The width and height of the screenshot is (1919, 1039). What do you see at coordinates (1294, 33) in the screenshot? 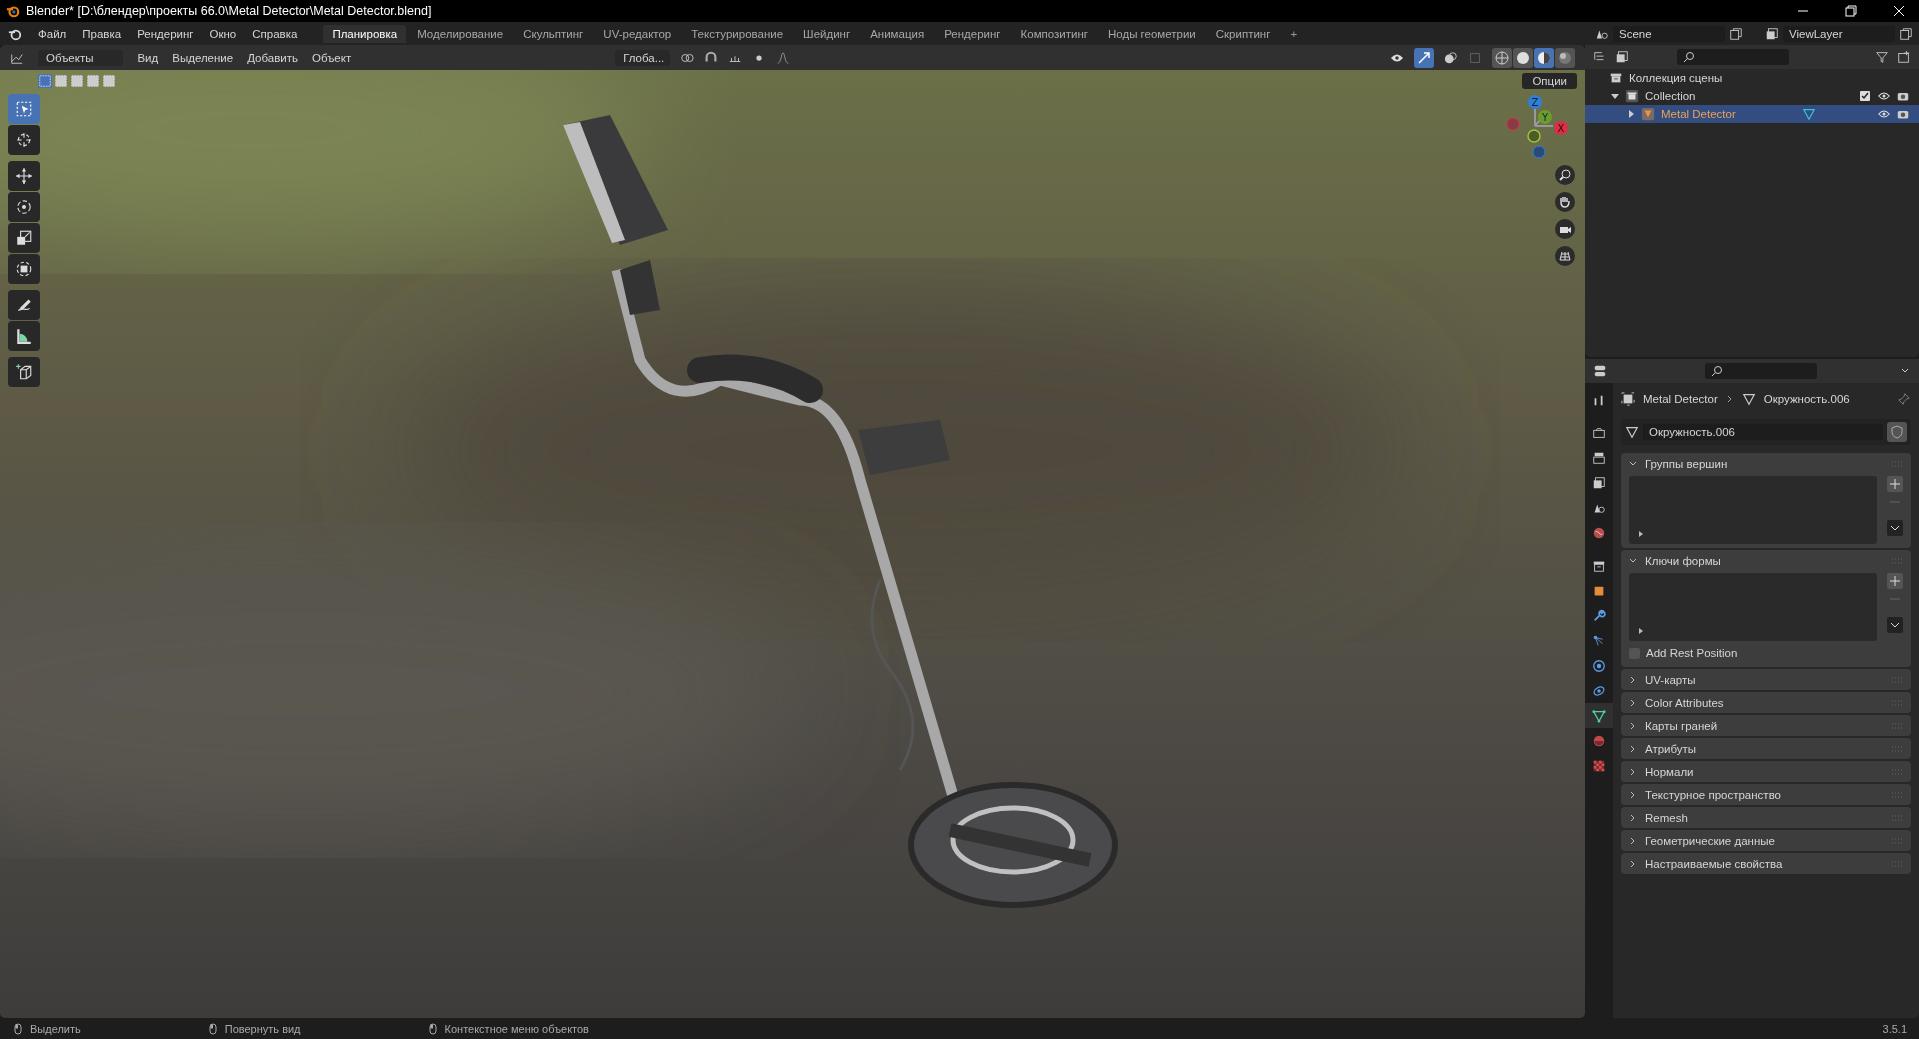
I see `add-workspace-button: +` at bounding box center [1294, 33].